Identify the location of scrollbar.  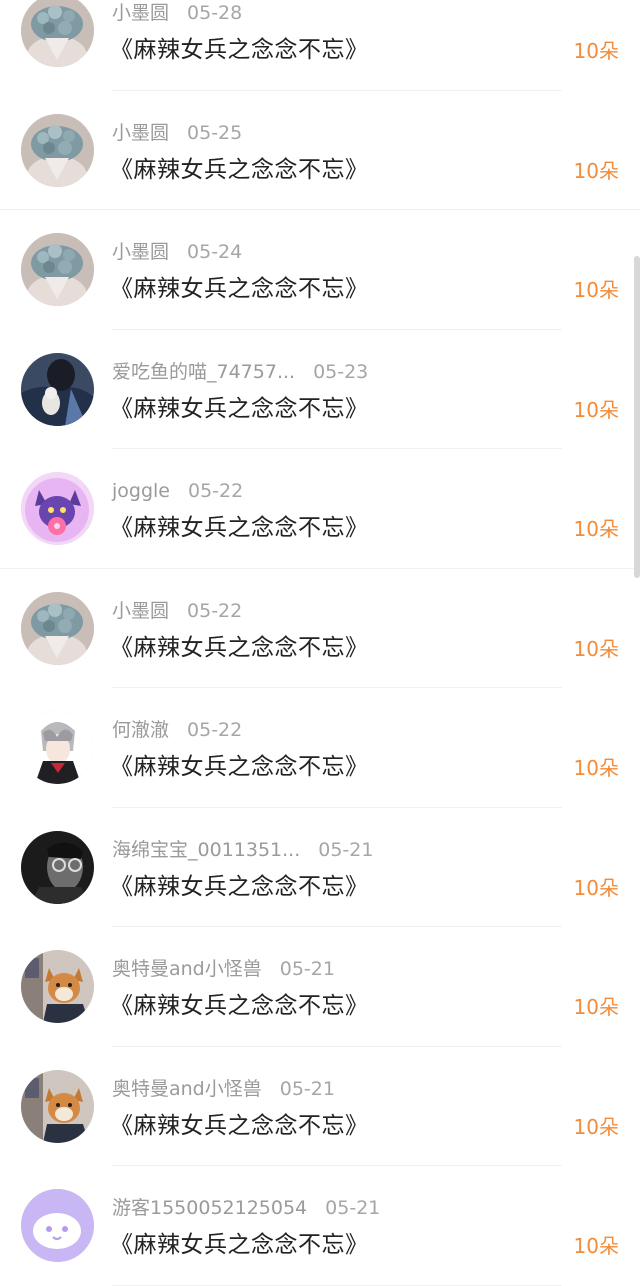
(637, 417).